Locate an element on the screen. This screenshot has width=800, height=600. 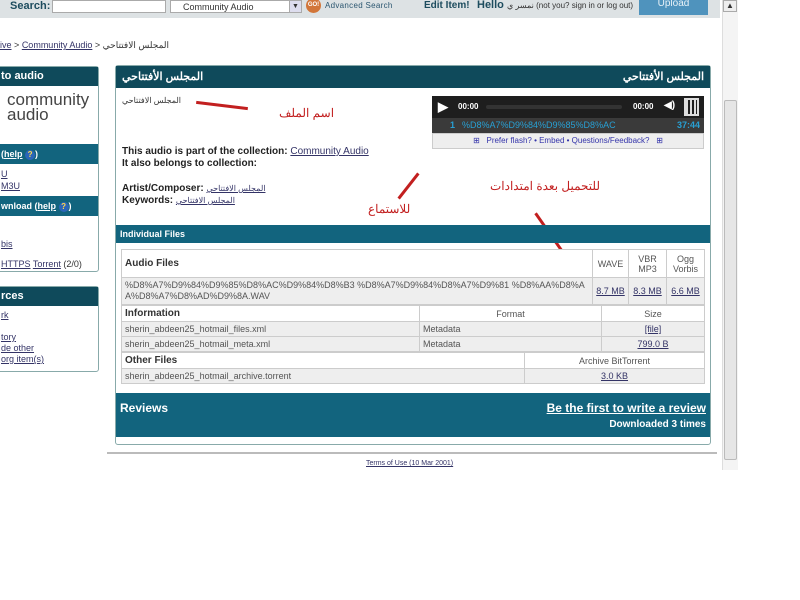
play-icon: ▶ is located at coordinates (443, 107).